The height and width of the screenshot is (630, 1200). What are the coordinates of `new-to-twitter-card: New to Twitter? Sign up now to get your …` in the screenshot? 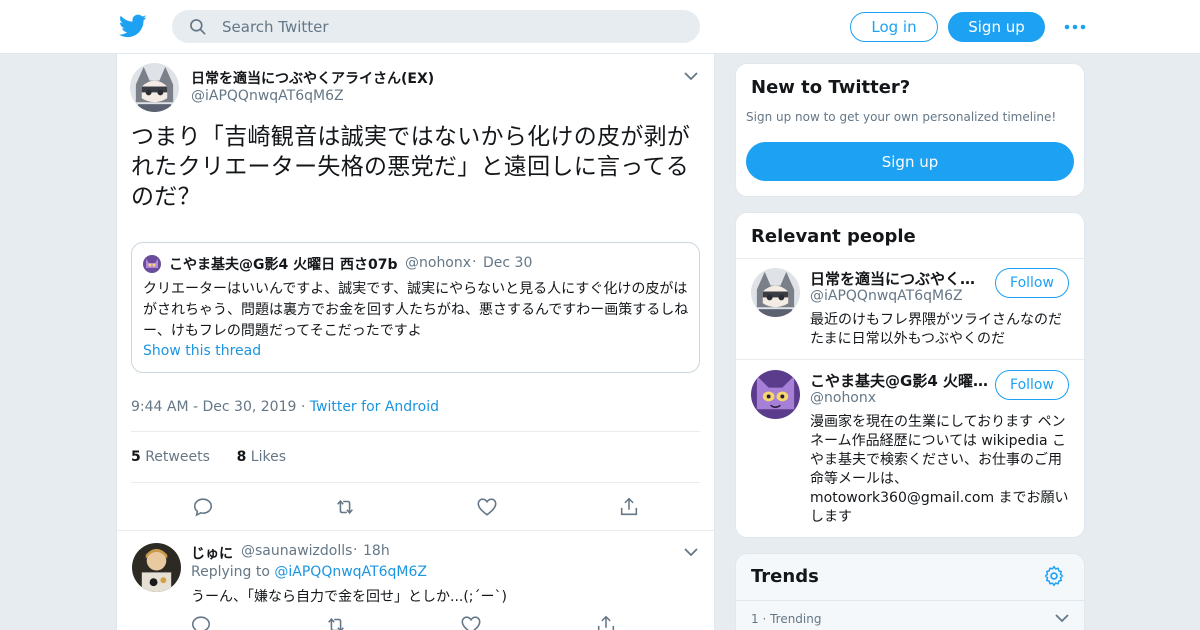 It's located at (910, 130).